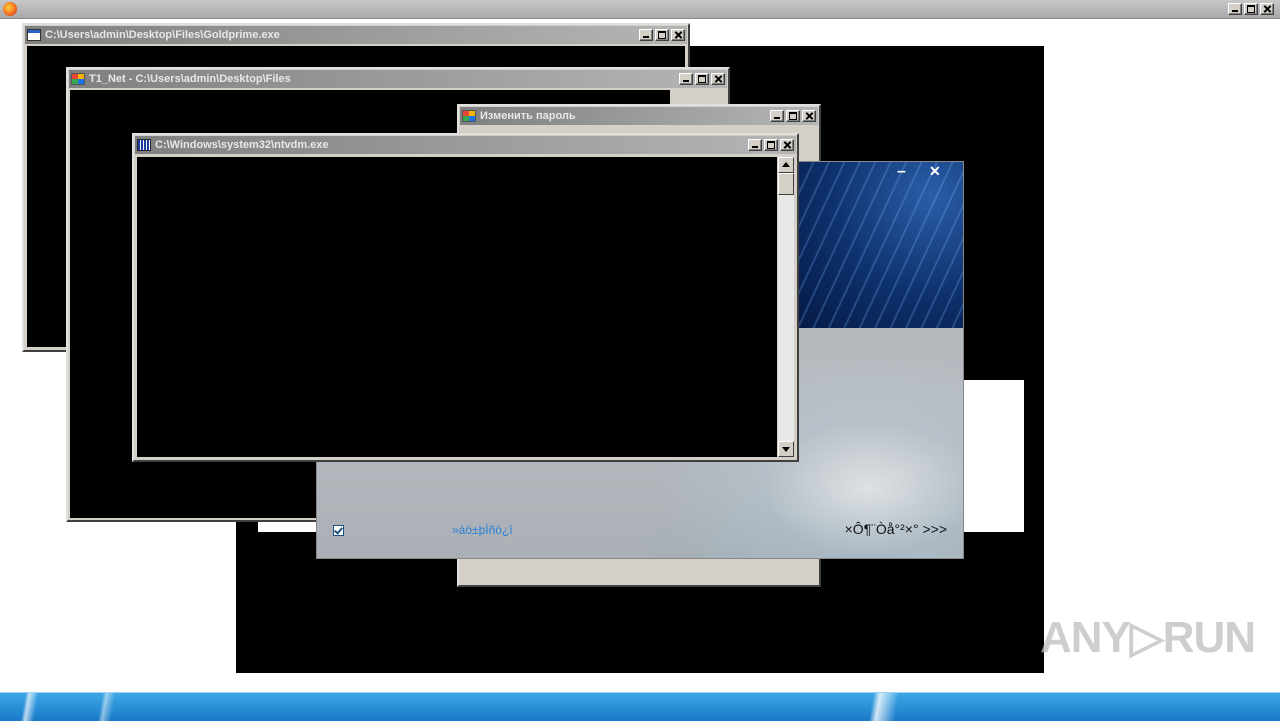  What do you see at coordinates (528, 116) in the screenshot?
I see `password-title: Изменить пароль` at bounding box center [528, 116].